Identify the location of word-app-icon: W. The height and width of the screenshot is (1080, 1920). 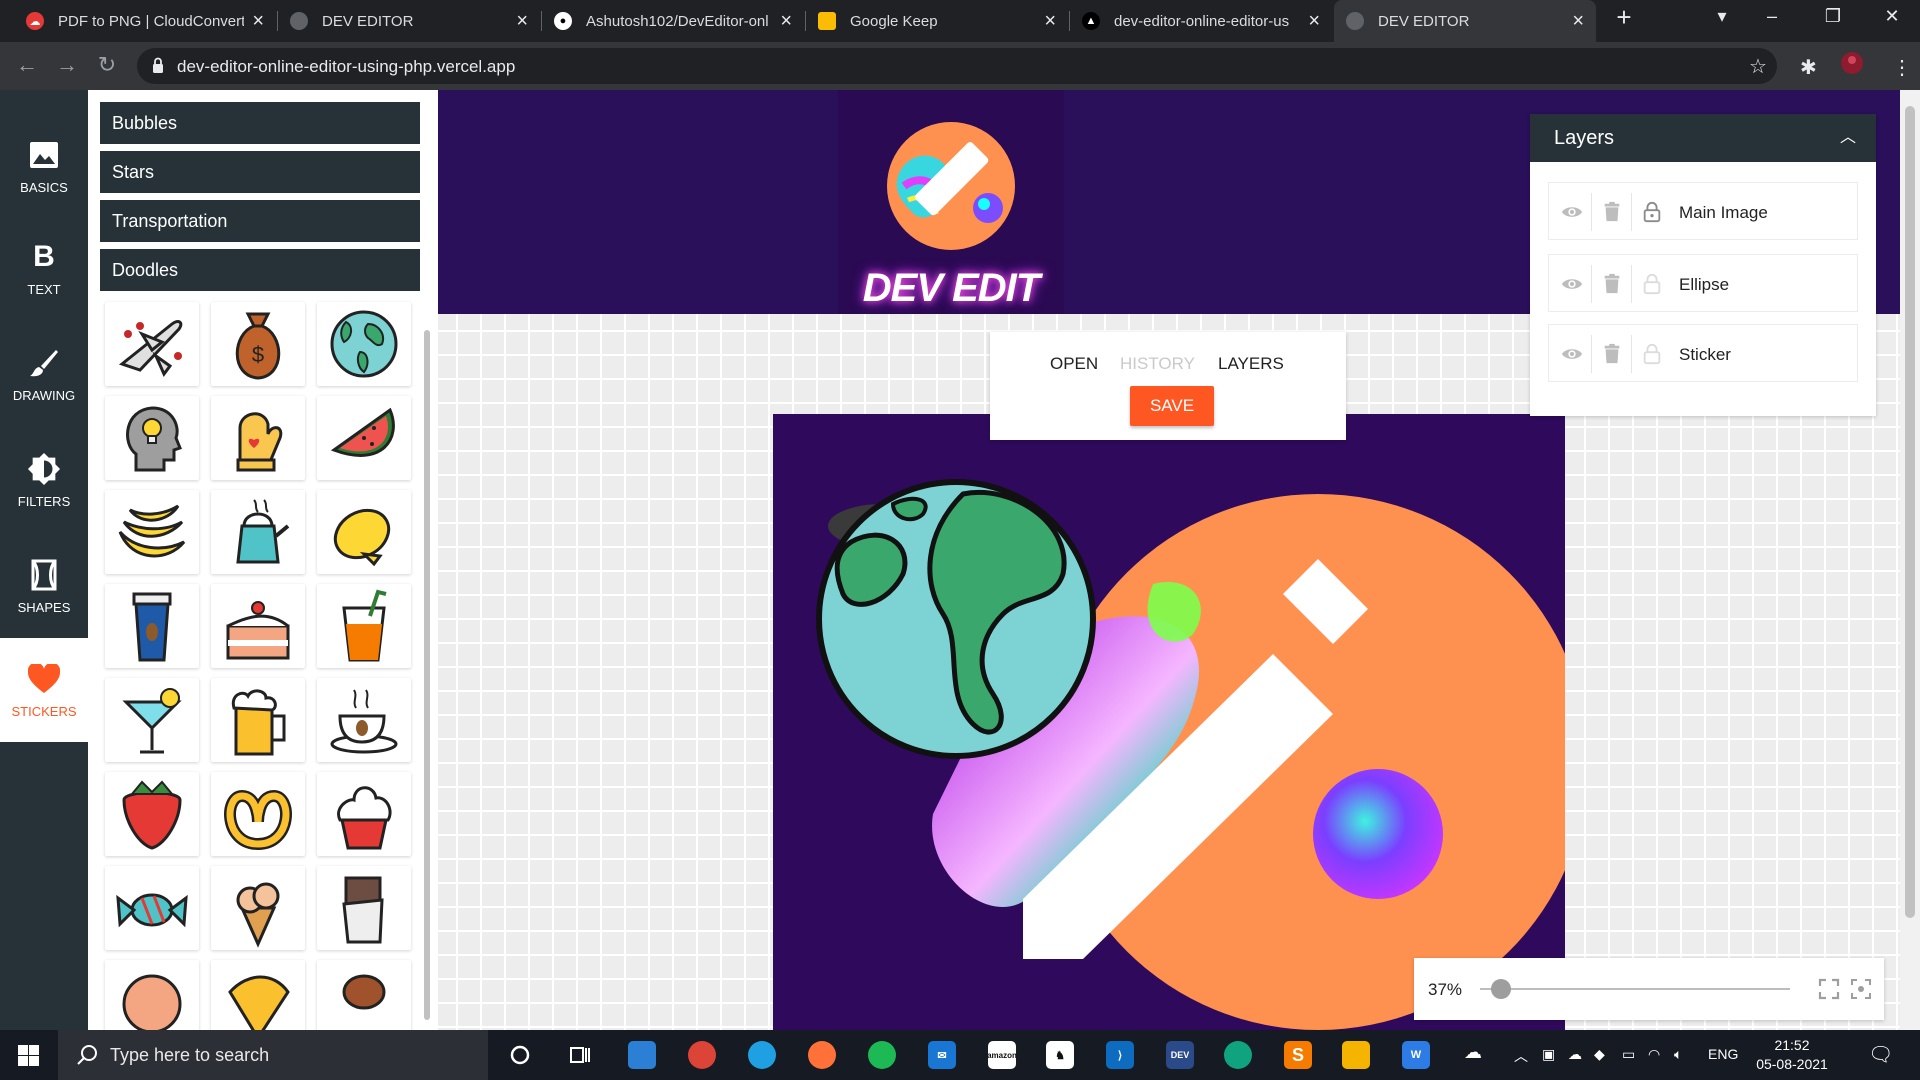
(1416, 1055).